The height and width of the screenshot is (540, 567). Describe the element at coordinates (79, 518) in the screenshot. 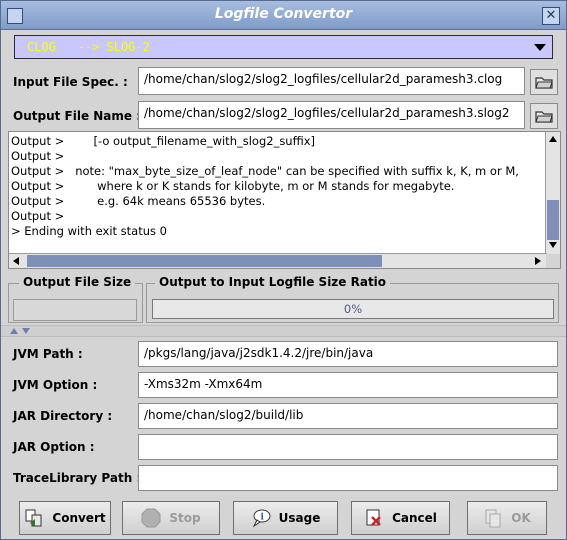

I see `convert-button-label: Convert` at that location.